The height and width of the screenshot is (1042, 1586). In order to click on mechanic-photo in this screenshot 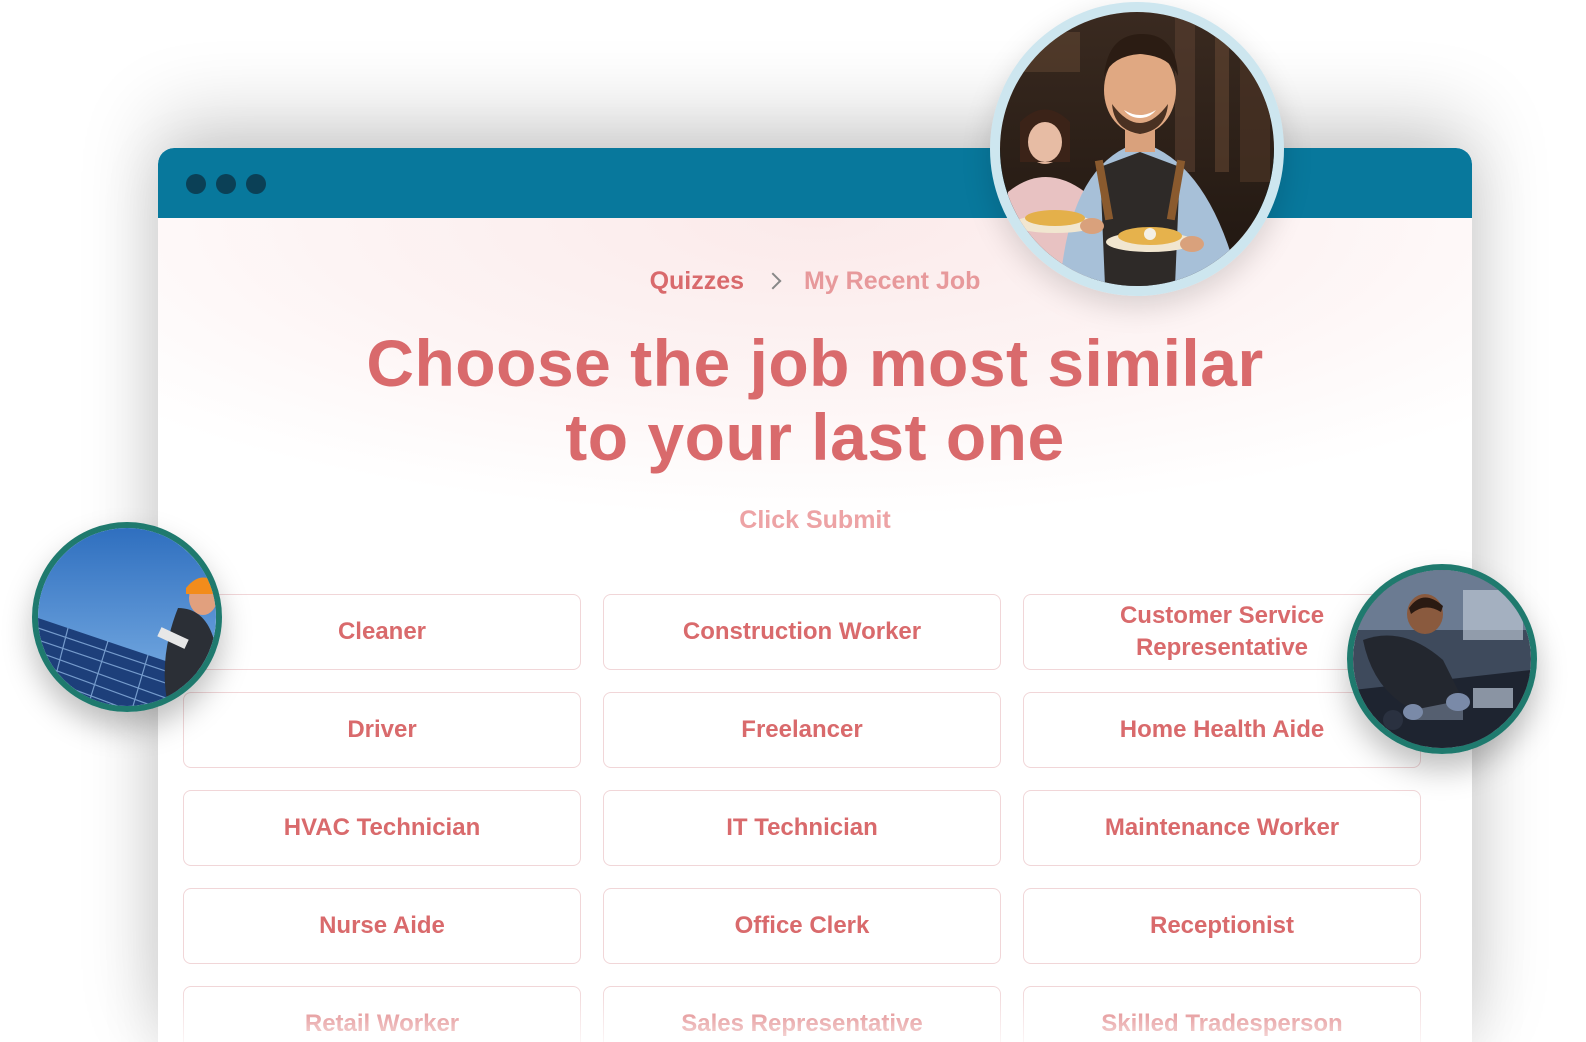, I will do `click(1442, 659)`.